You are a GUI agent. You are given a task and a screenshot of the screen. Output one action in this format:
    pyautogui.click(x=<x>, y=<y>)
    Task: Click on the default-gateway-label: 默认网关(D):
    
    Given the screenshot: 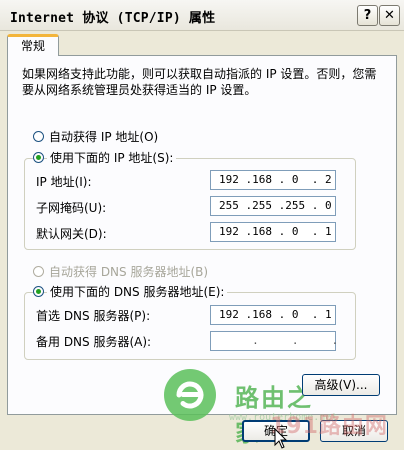 What is the action you would take?
    pyautogui.click(x=71, y=234)
    